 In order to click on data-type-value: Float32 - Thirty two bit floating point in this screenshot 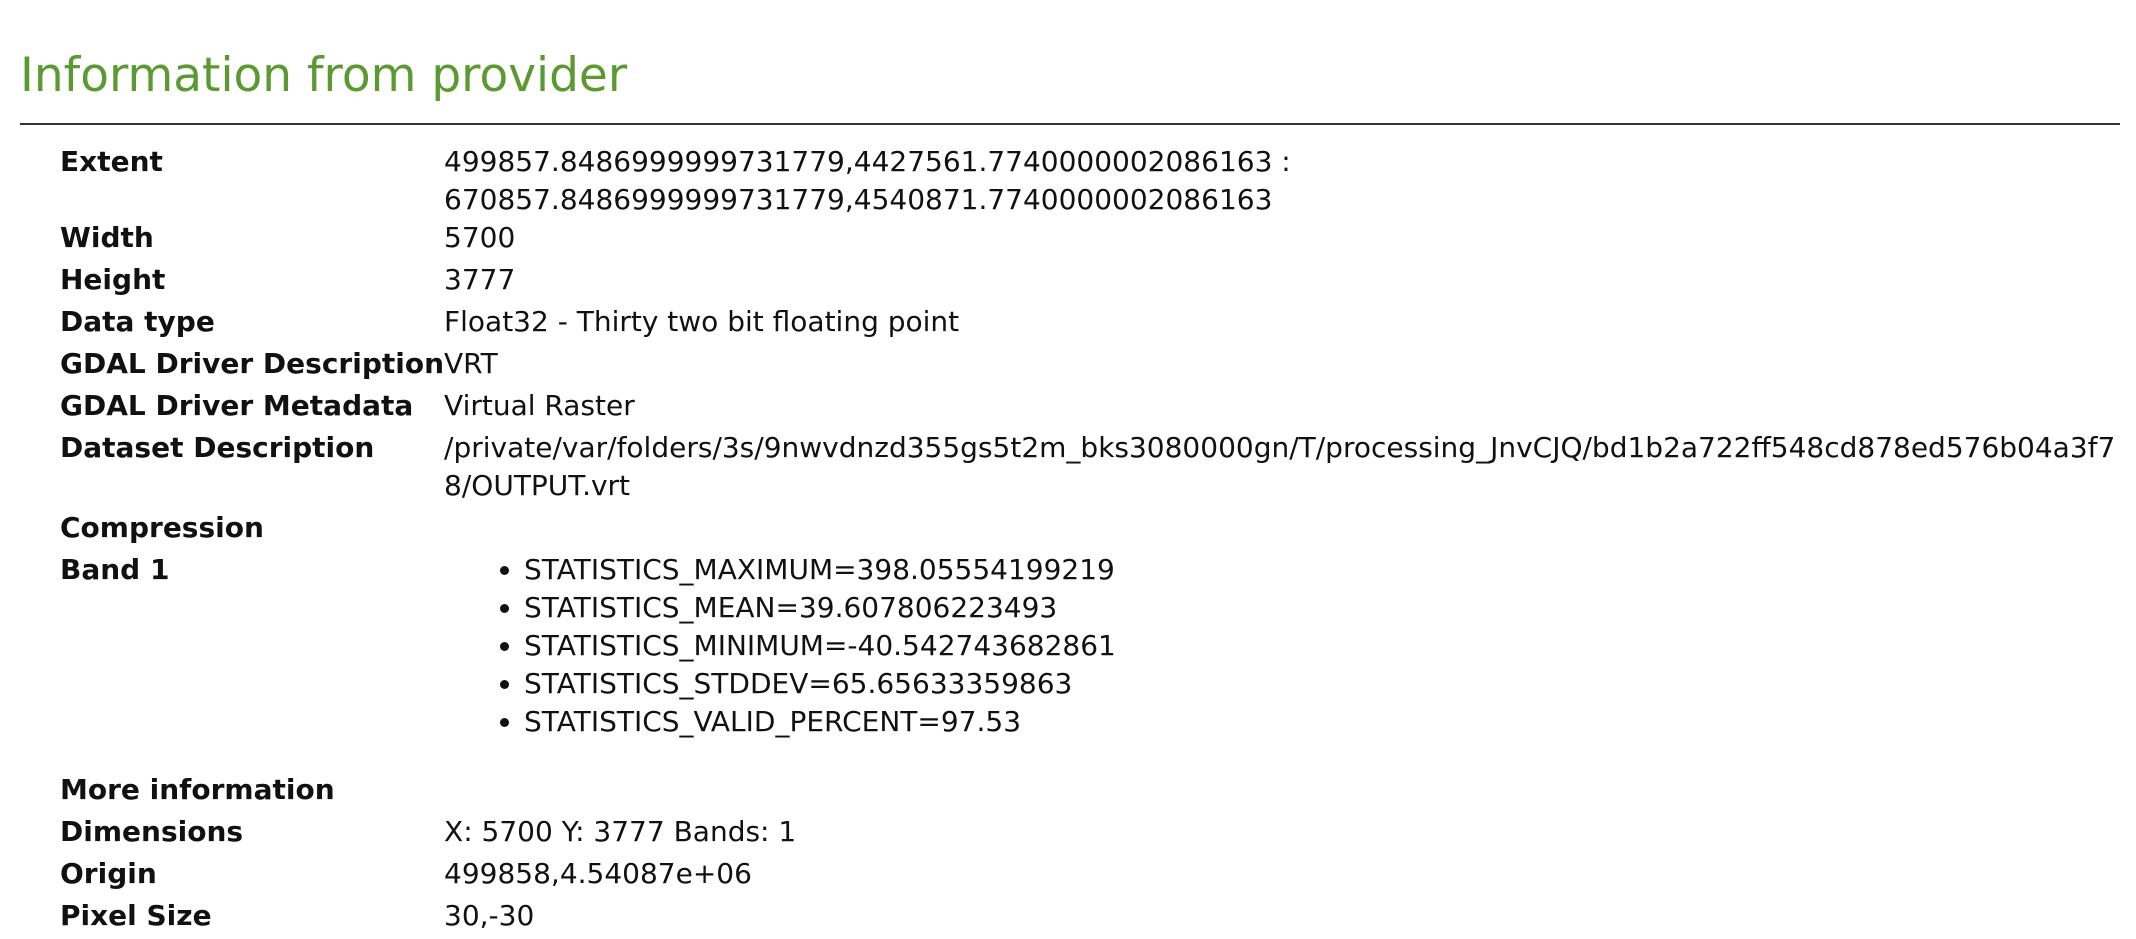, I will do `click(702, 321)`.